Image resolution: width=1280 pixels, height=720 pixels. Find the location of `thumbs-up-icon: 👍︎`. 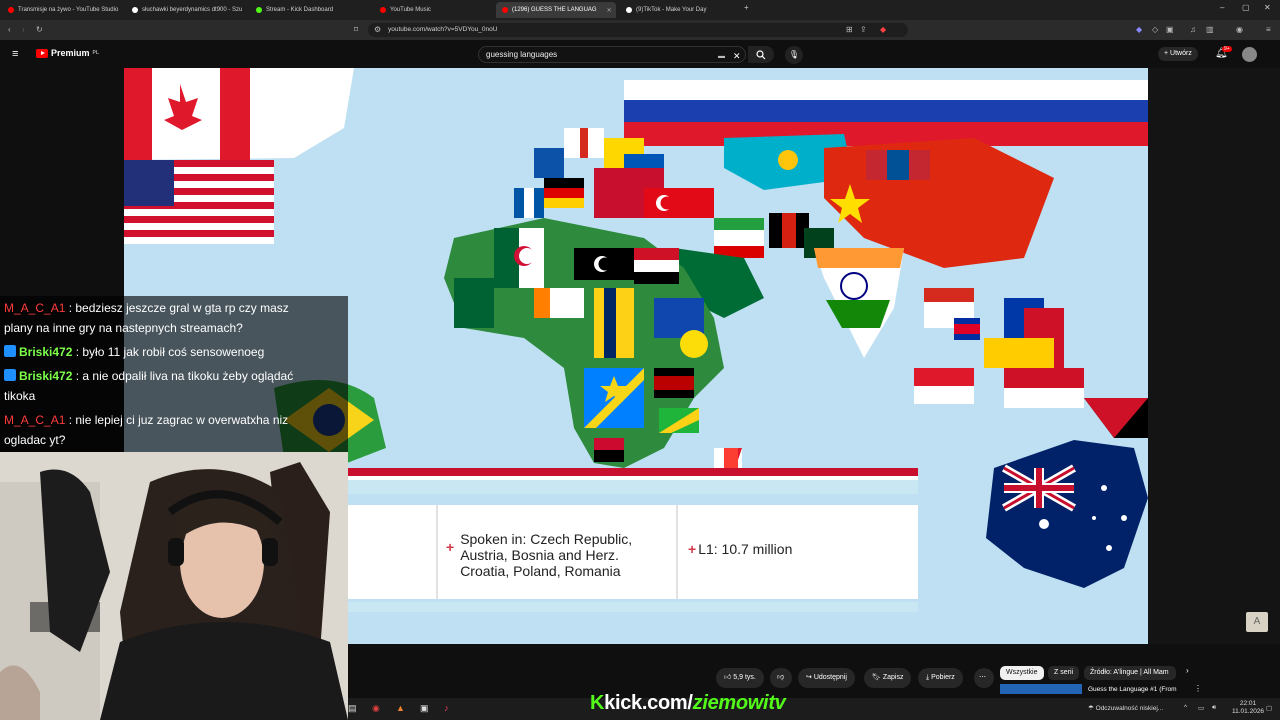

thumbs-up-icon: 👍︎ is located at coordinates (728, 677).